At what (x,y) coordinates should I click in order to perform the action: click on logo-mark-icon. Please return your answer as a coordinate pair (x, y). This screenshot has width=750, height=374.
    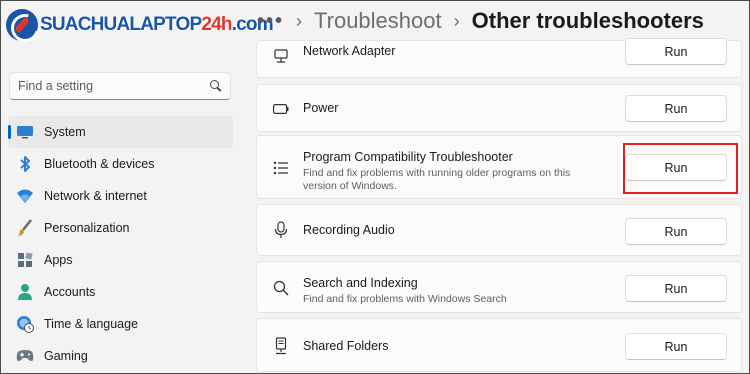
    Looking at the image, I should click on (22, 25).